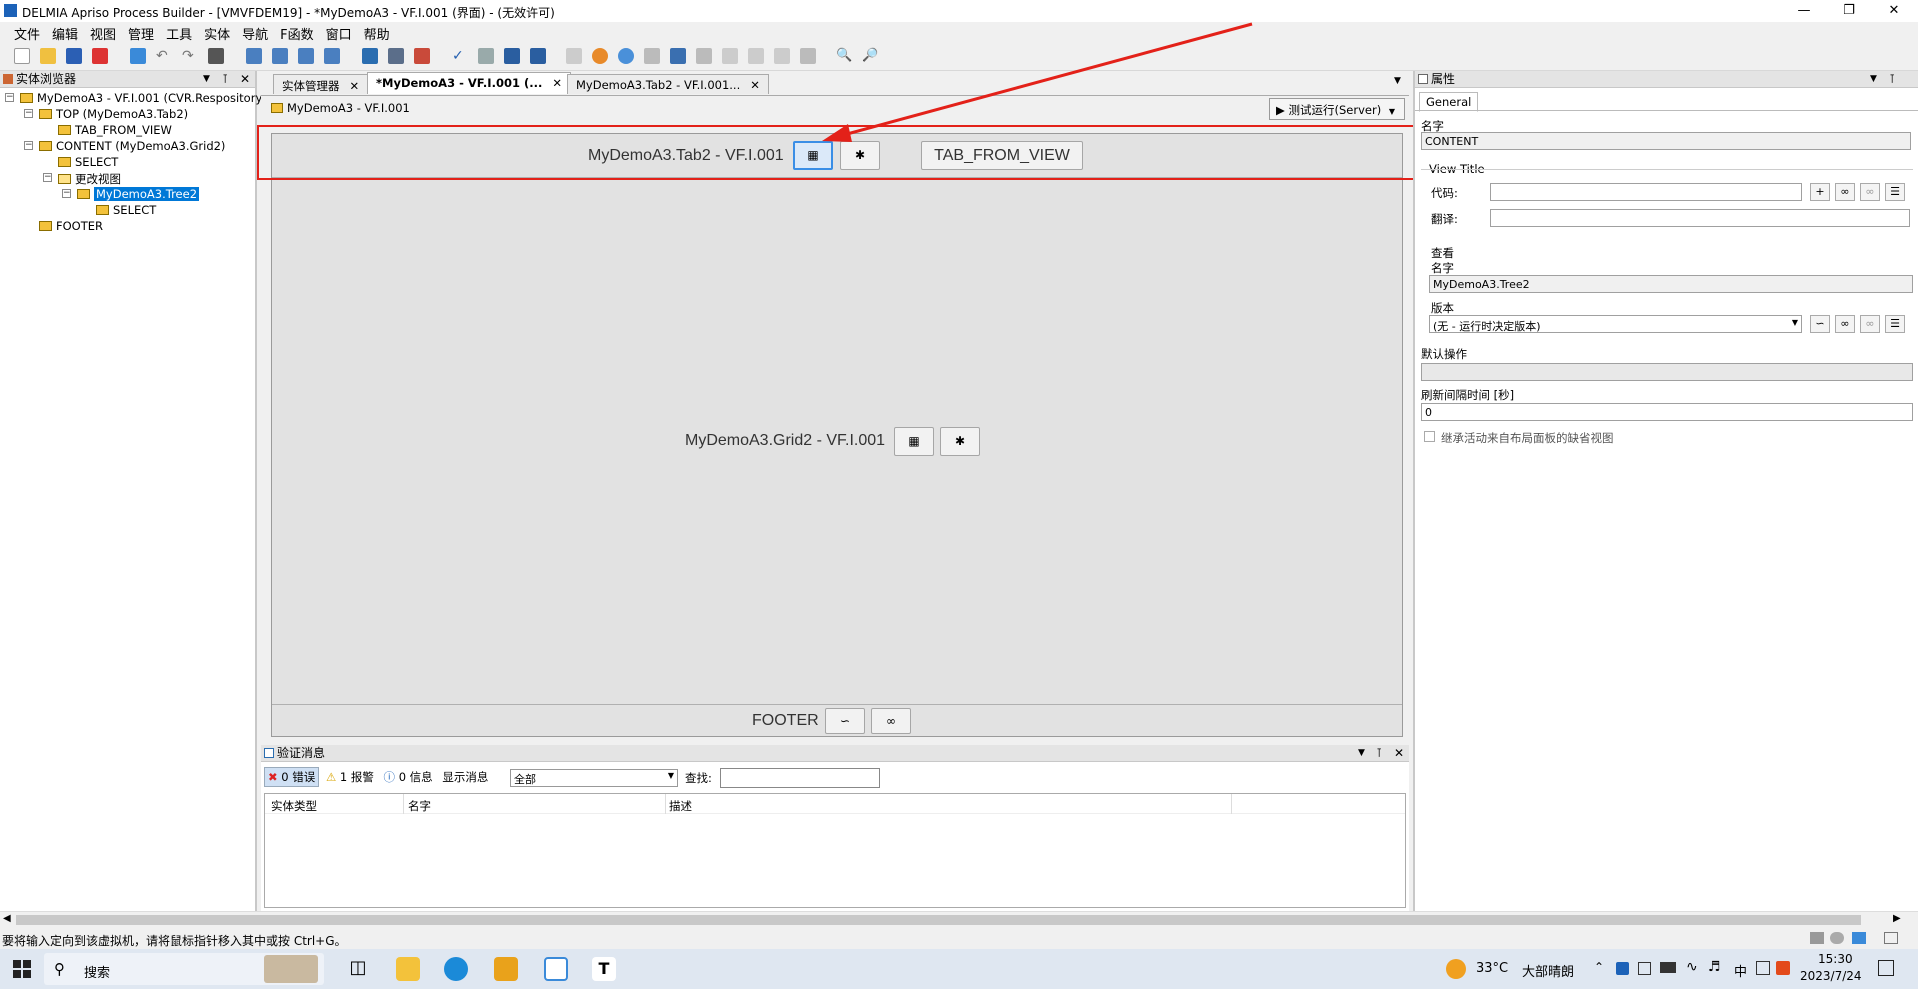 This screenshot has width=1918, height=989. What do you see at coordinates (870, 56) in the screenshot?
I see `zoom-out-icon: 🔎` at bounding box center [870, 56].